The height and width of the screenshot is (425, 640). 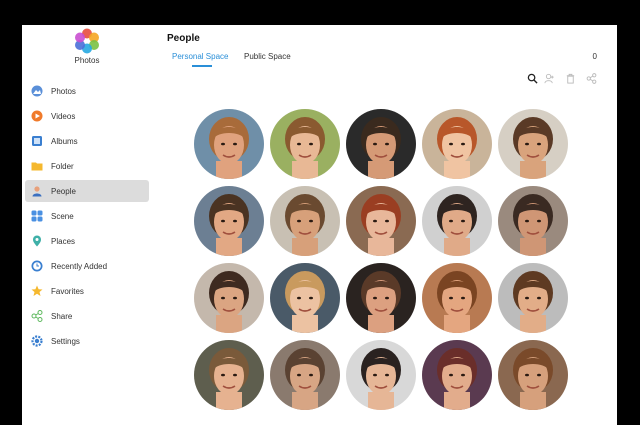 I want to click on sidebar-item-people: People, so click(x=87, y=191).